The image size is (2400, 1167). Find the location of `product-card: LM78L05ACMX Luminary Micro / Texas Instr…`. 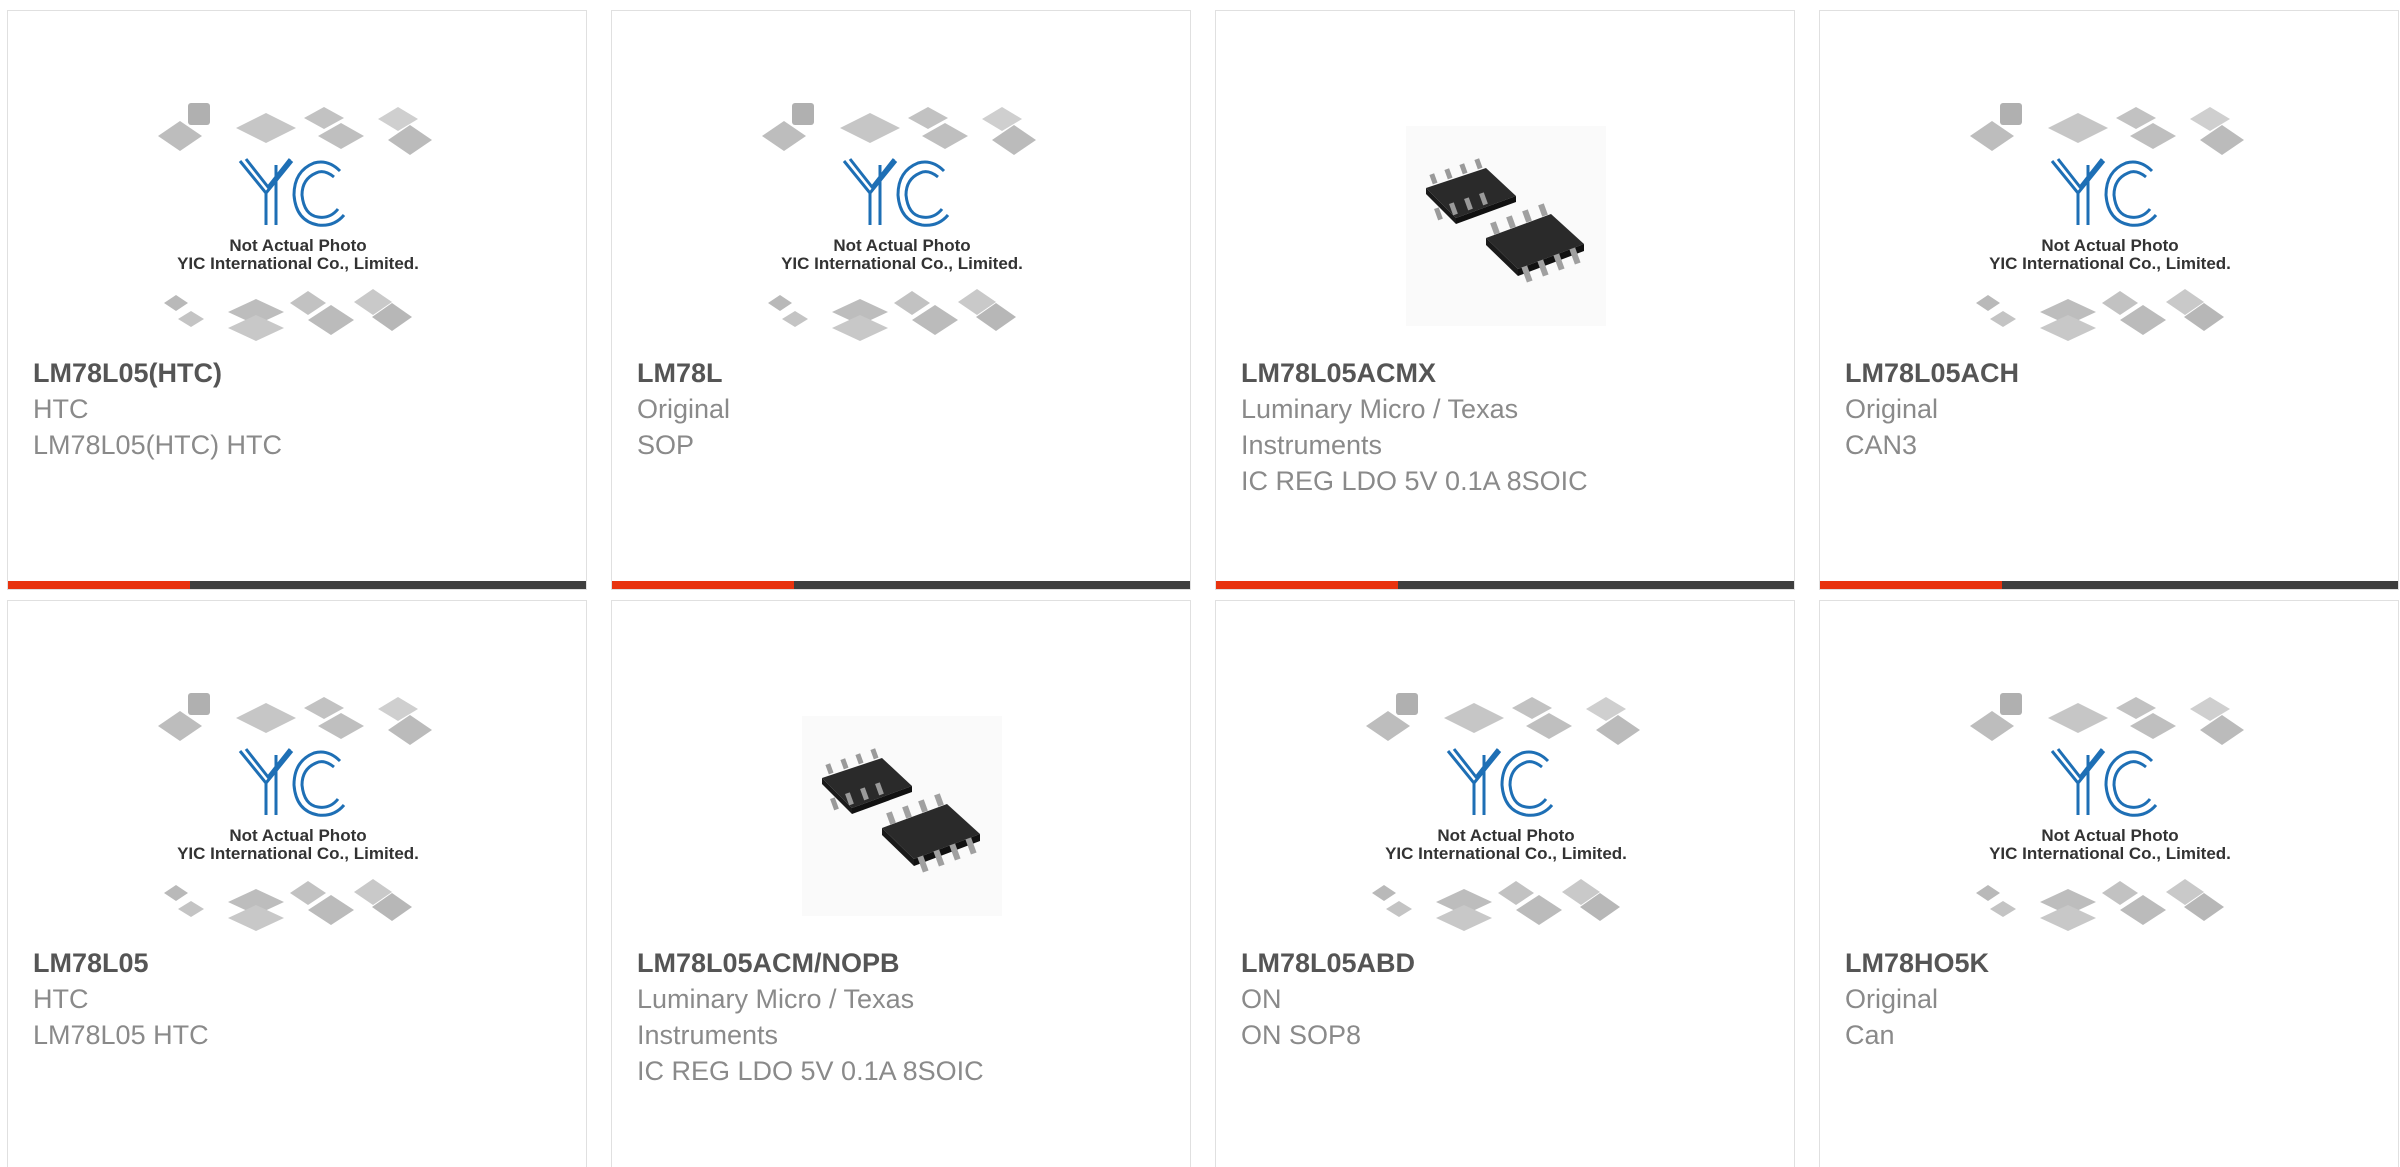

product-card: LM78L05ACMX Luminary Micro / Texas Instr… is located at coordinates (1505, 300).